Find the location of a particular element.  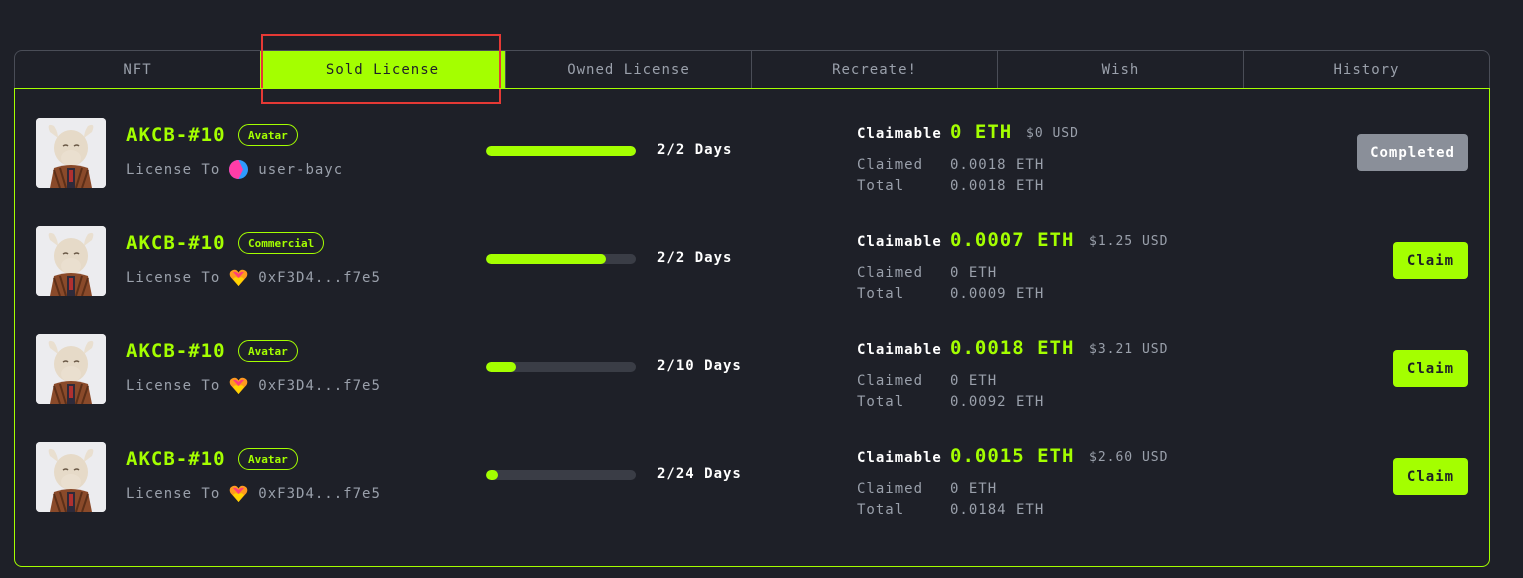

claimed-value: 0.0018 ETH is located at coordinates (997, 165).